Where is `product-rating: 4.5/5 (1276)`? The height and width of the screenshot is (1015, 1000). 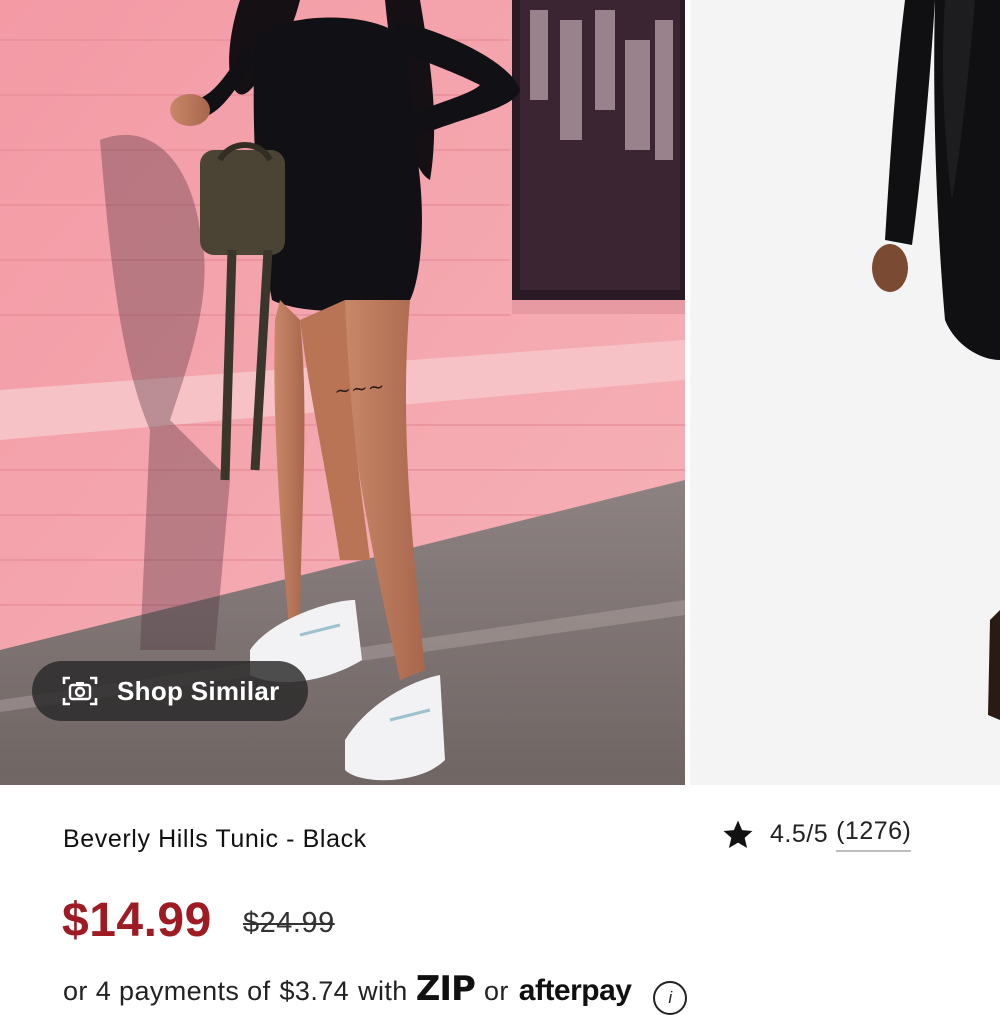 product-rating: 4.5/5 (1276) is located at coordinates (816, 834).